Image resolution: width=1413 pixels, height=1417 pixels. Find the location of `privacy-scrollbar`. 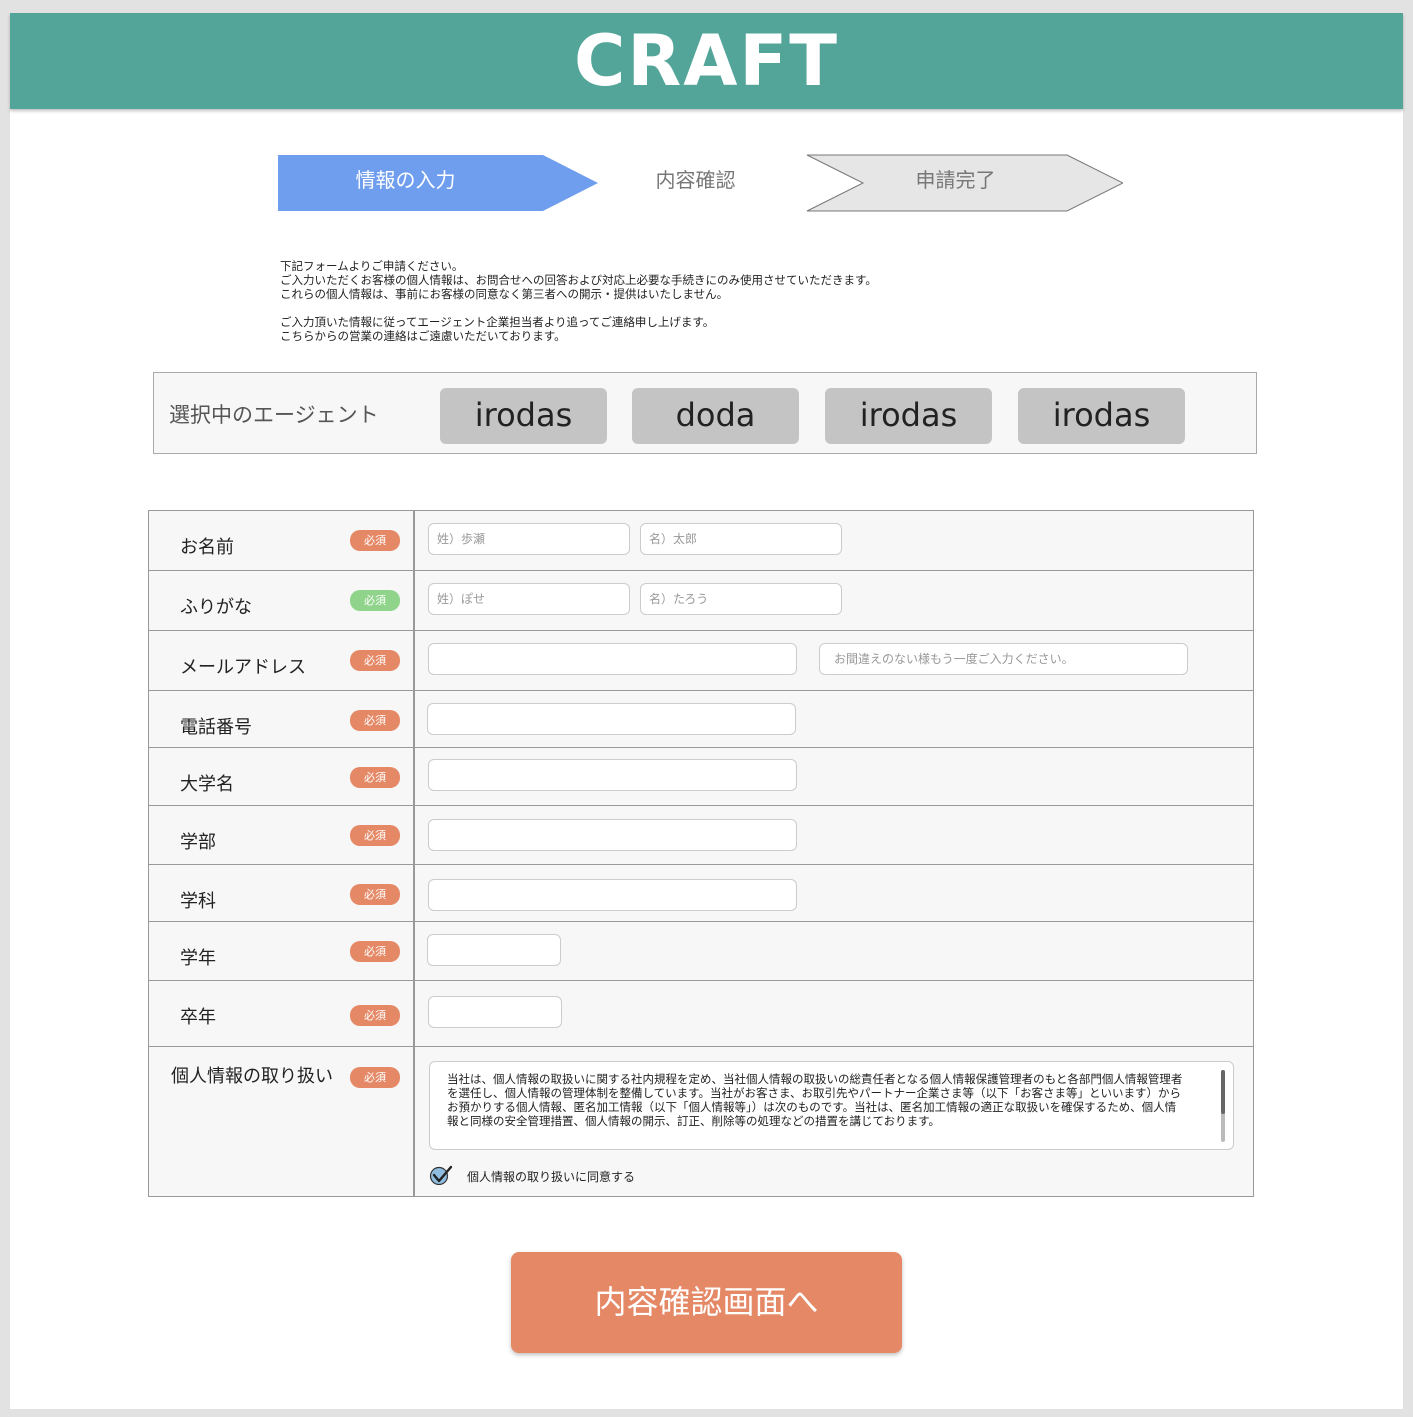

privacy-scrollbar is located at coordinates (1223, 1106).